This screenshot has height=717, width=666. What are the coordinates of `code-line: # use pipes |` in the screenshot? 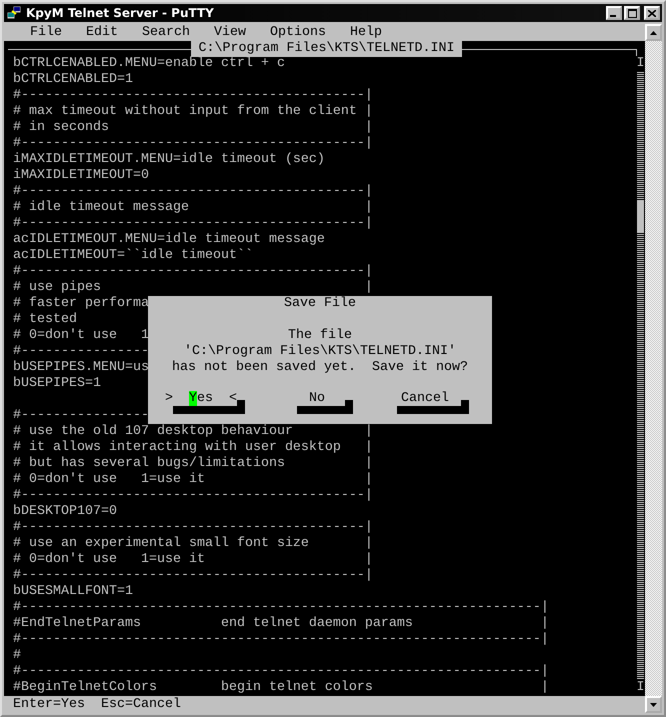 It's located at (193, 287).